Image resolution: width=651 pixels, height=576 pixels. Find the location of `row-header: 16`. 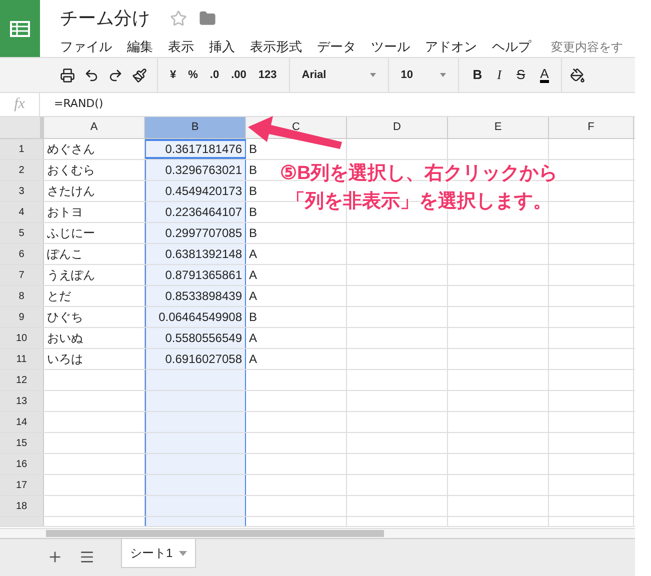

row-header: 16 is located at coordinates (22, 464).